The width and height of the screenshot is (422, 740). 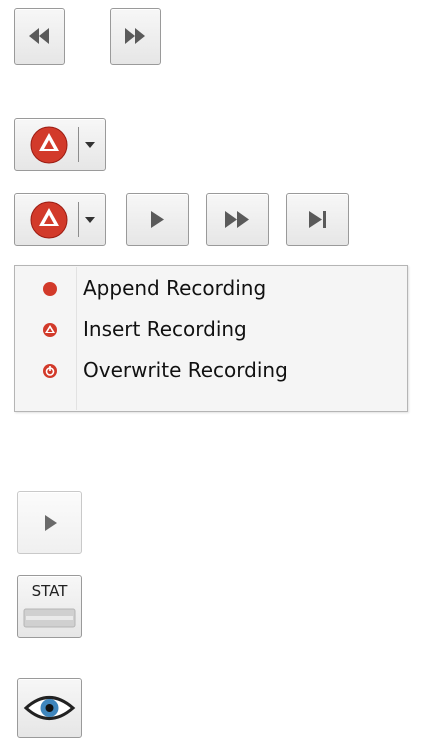 I want to click on view-button, so click(x=49, y=708).